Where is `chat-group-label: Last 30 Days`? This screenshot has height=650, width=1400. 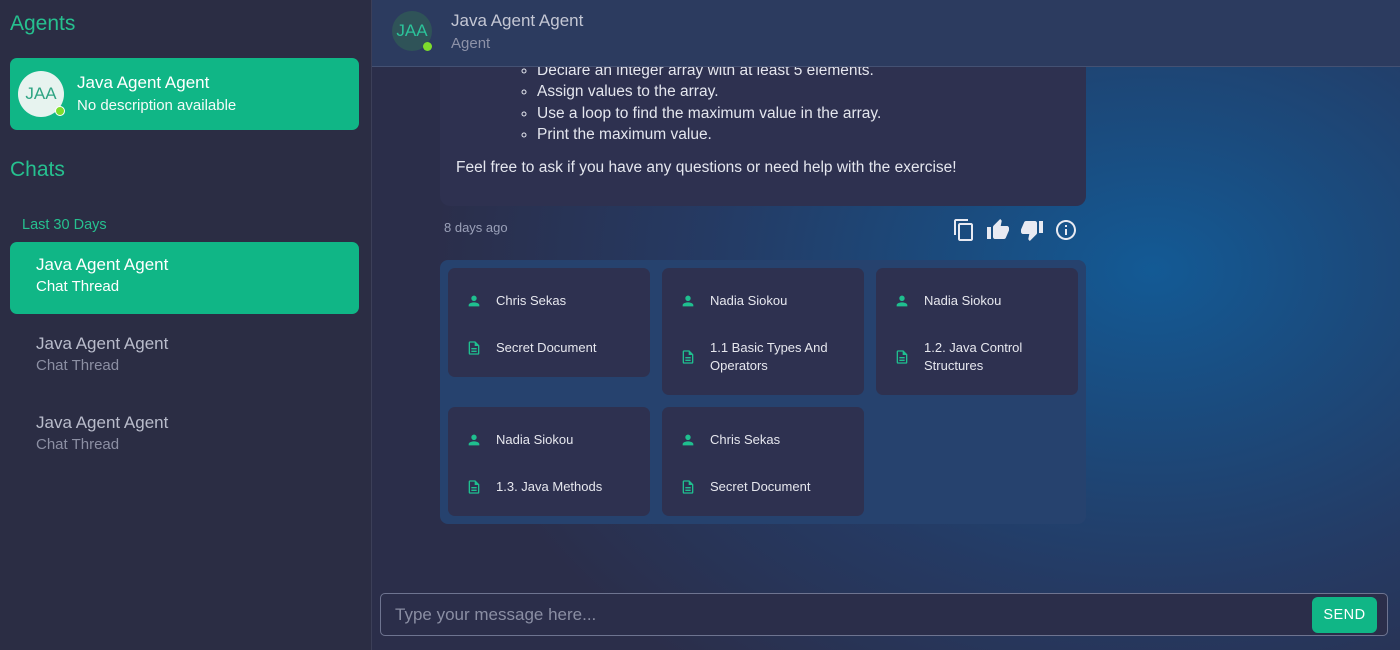 chat-group-label: Last 30 Days is located at coordinates (64, 225).